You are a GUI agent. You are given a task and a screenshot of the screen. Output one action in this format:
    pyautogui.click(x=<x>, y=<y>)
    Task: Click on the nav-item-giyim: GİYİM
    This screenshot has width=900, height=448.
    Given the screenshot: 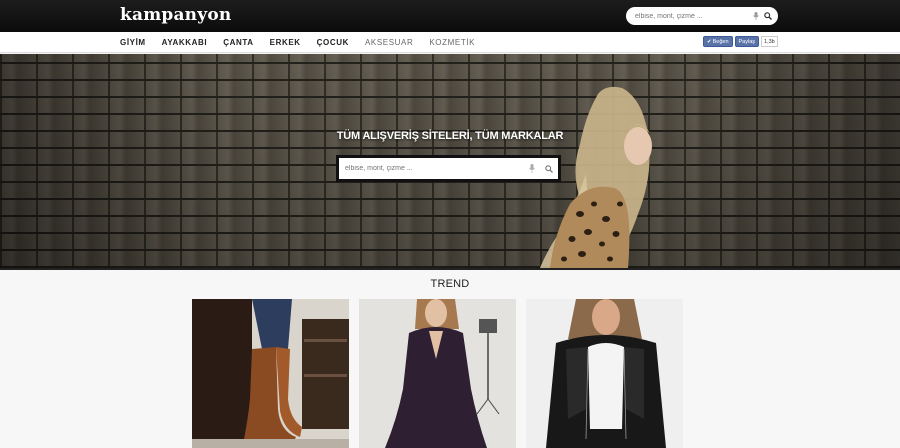 What is the action you would take?
    pyautogui.click(x=133, y=42)
    